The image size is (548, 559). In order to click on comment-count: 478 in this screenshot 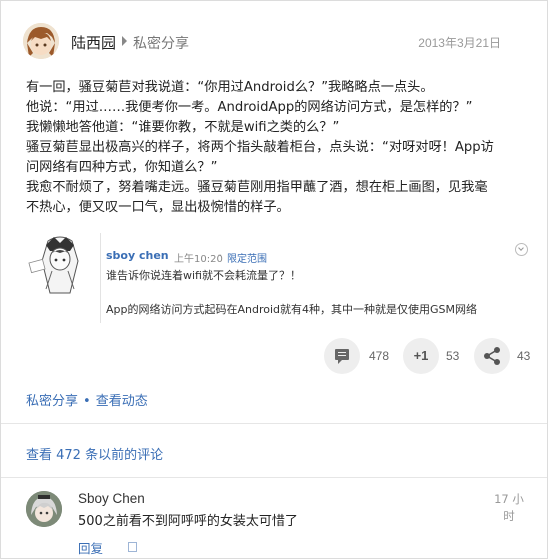, I will do `click(379, 356)`.